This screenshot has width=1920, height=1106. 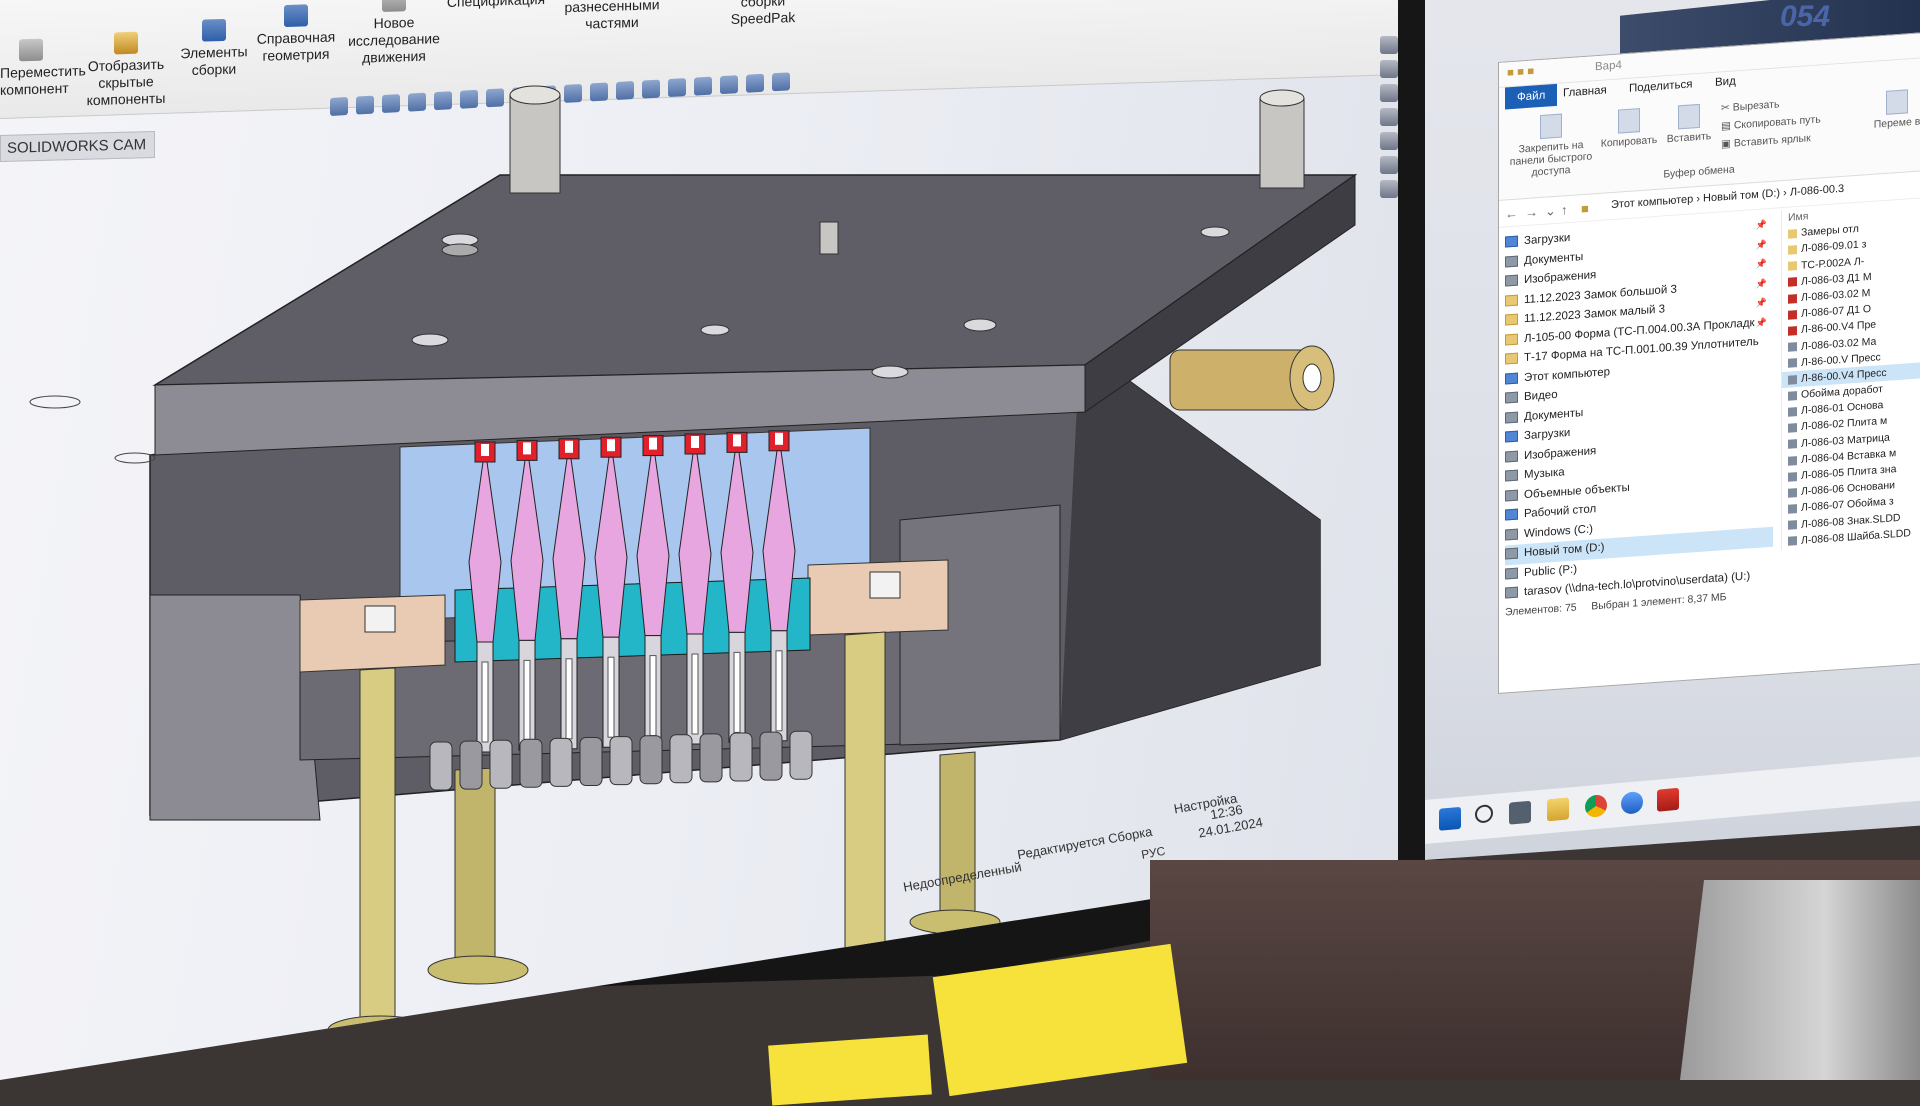 What do you see at coordinates (1596, 806) in the screenshot?
I see `chrome-icon` at bounding box center [1596, 806].